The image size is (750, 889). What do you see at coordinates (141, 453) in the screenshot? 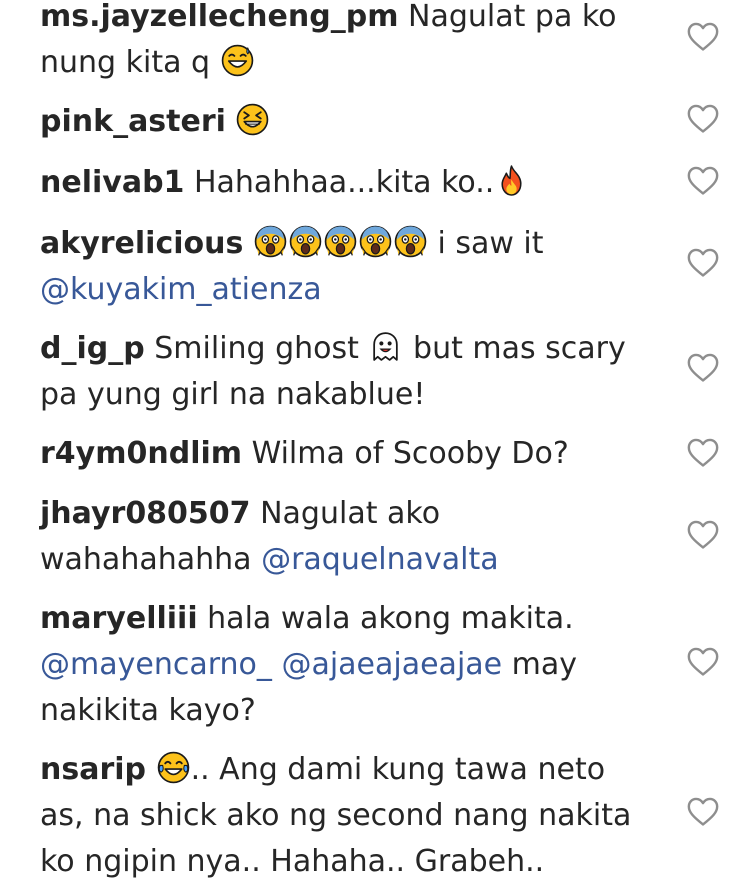
I see `comment-username: r4ym0ndlim` at bounding box center [141, 453].